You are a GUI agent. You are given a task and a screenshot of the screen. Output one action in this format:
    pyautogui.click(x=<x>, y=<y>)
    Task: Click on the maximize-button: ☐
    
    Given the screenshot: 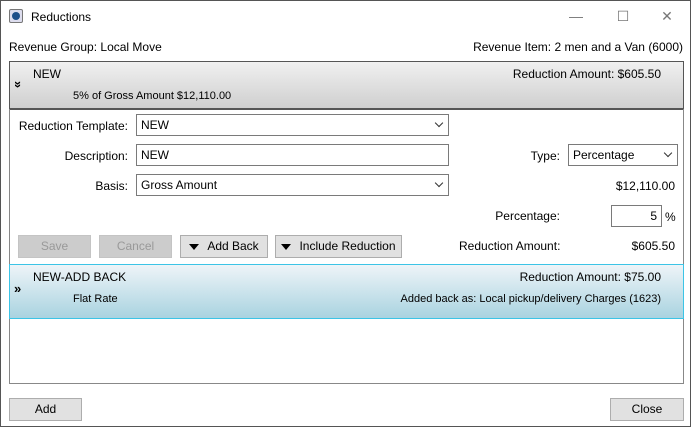 What is the action you would take?
    pyautogui.click(x=623, y=16)
    